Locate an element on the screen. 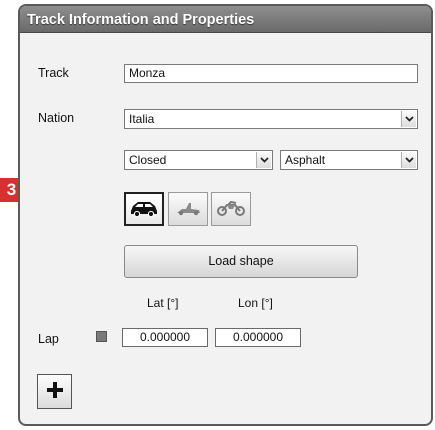  lap-latitude-input: 0.000000 is located at coordinates (165, 337).